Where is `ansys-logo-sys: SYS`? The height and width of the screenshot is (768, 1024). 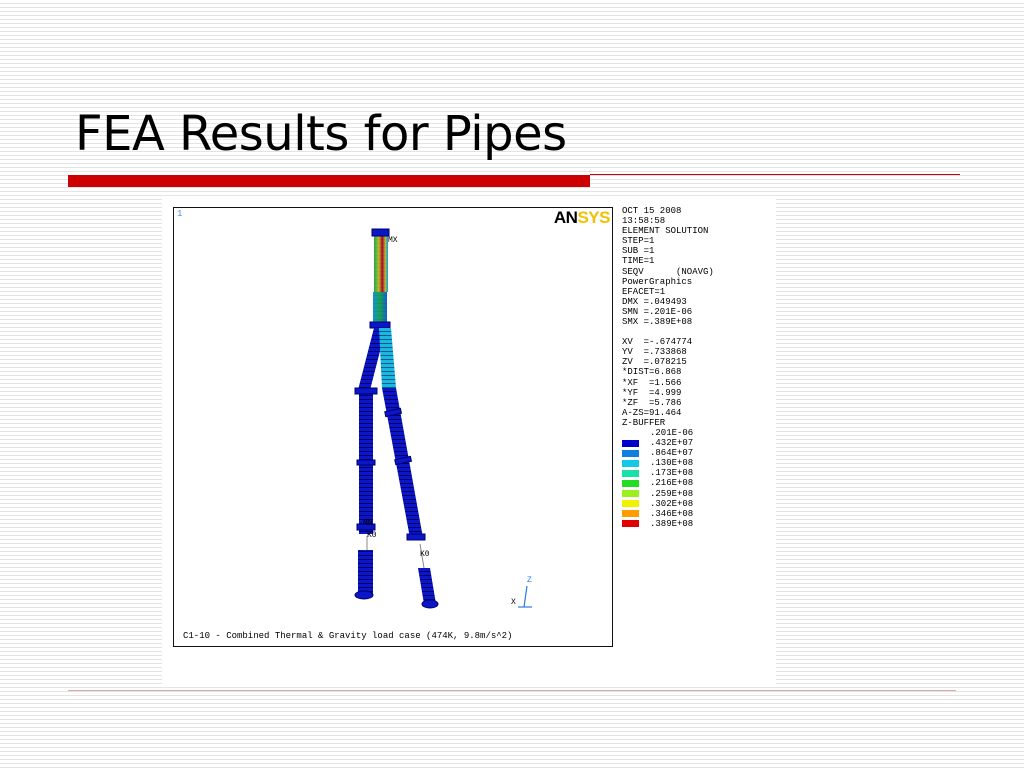 ansys-logo-sys: SYS is located at coordinates (593, 217).